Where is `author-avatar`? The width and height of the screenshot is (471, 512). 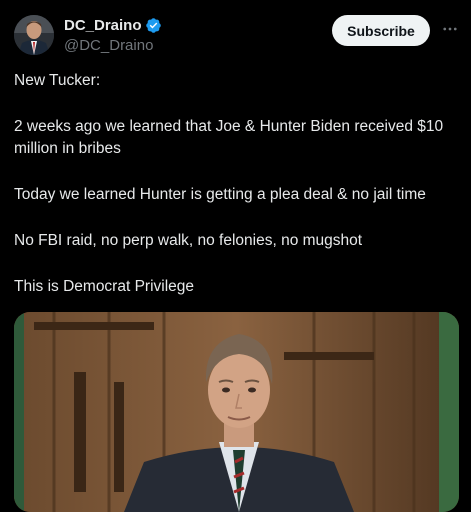 author-avatar is located at coordinates (34, 35).